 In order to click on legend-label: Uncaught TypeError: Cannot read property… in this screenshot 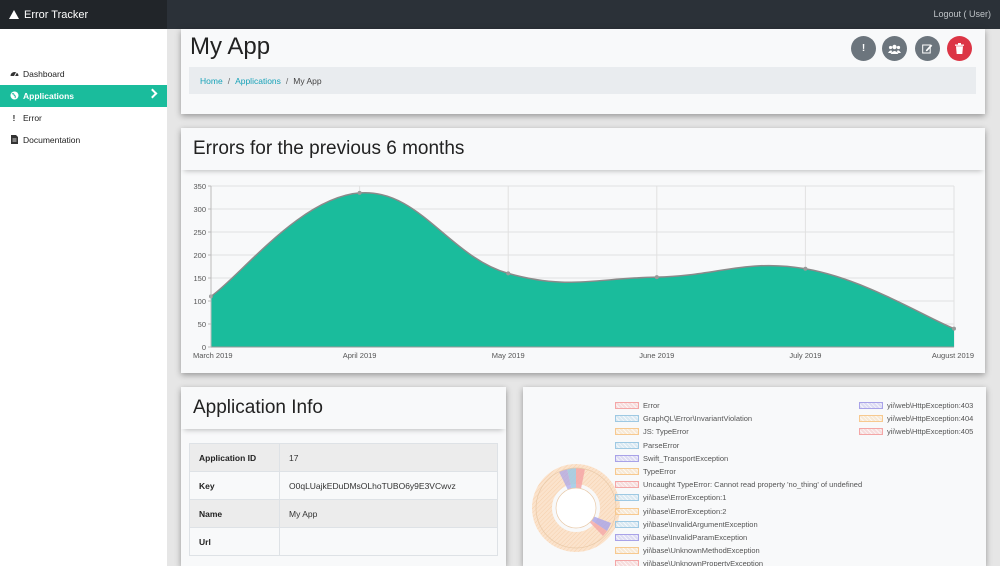, I will do `click(753, 485)`.